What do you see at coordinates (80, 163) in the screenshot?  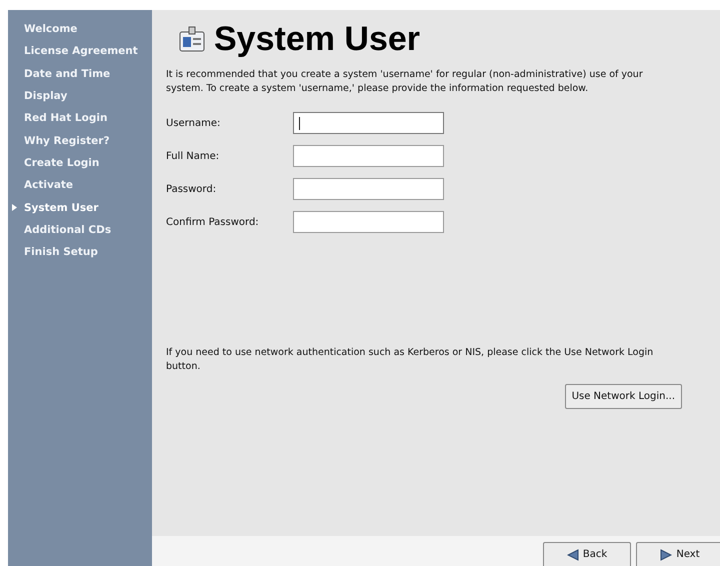 I see `sidebar-item: Create Login` at bounding box center [80, 163].